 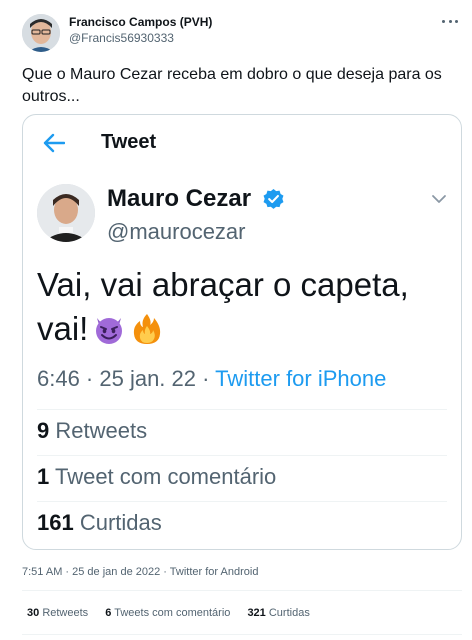 I want to click on chevron-down-icon, so click(x=439, y=199).